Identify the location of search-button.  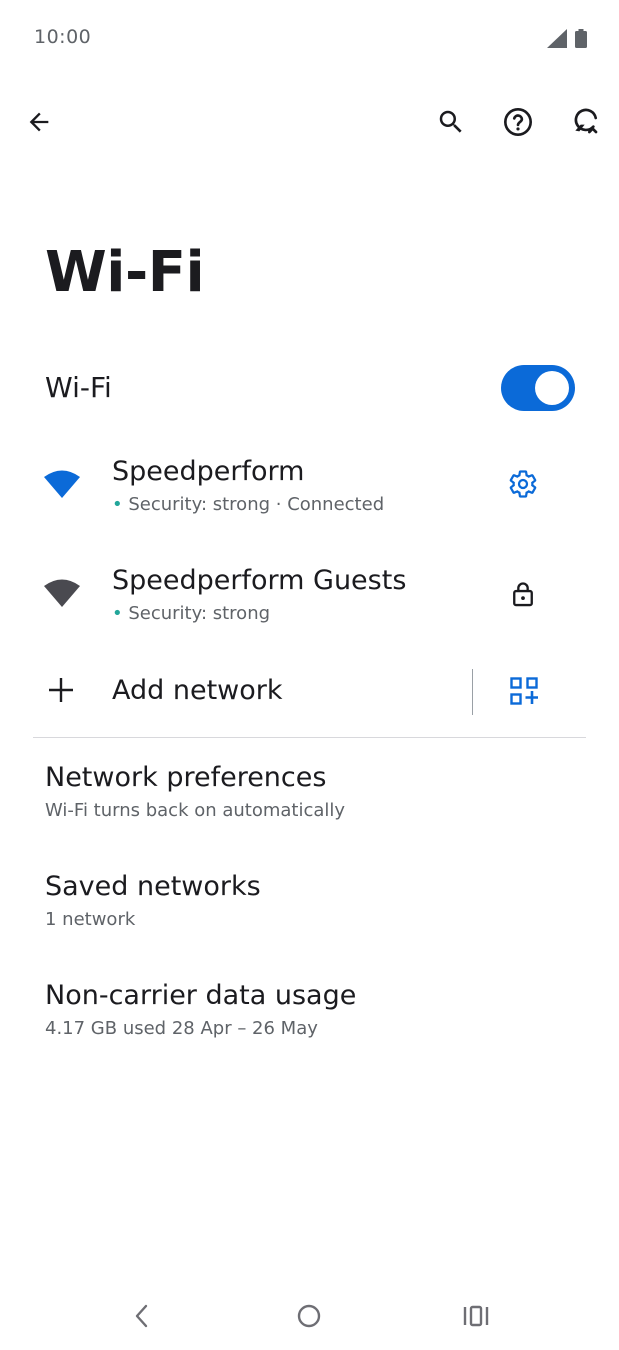
(451, 122).